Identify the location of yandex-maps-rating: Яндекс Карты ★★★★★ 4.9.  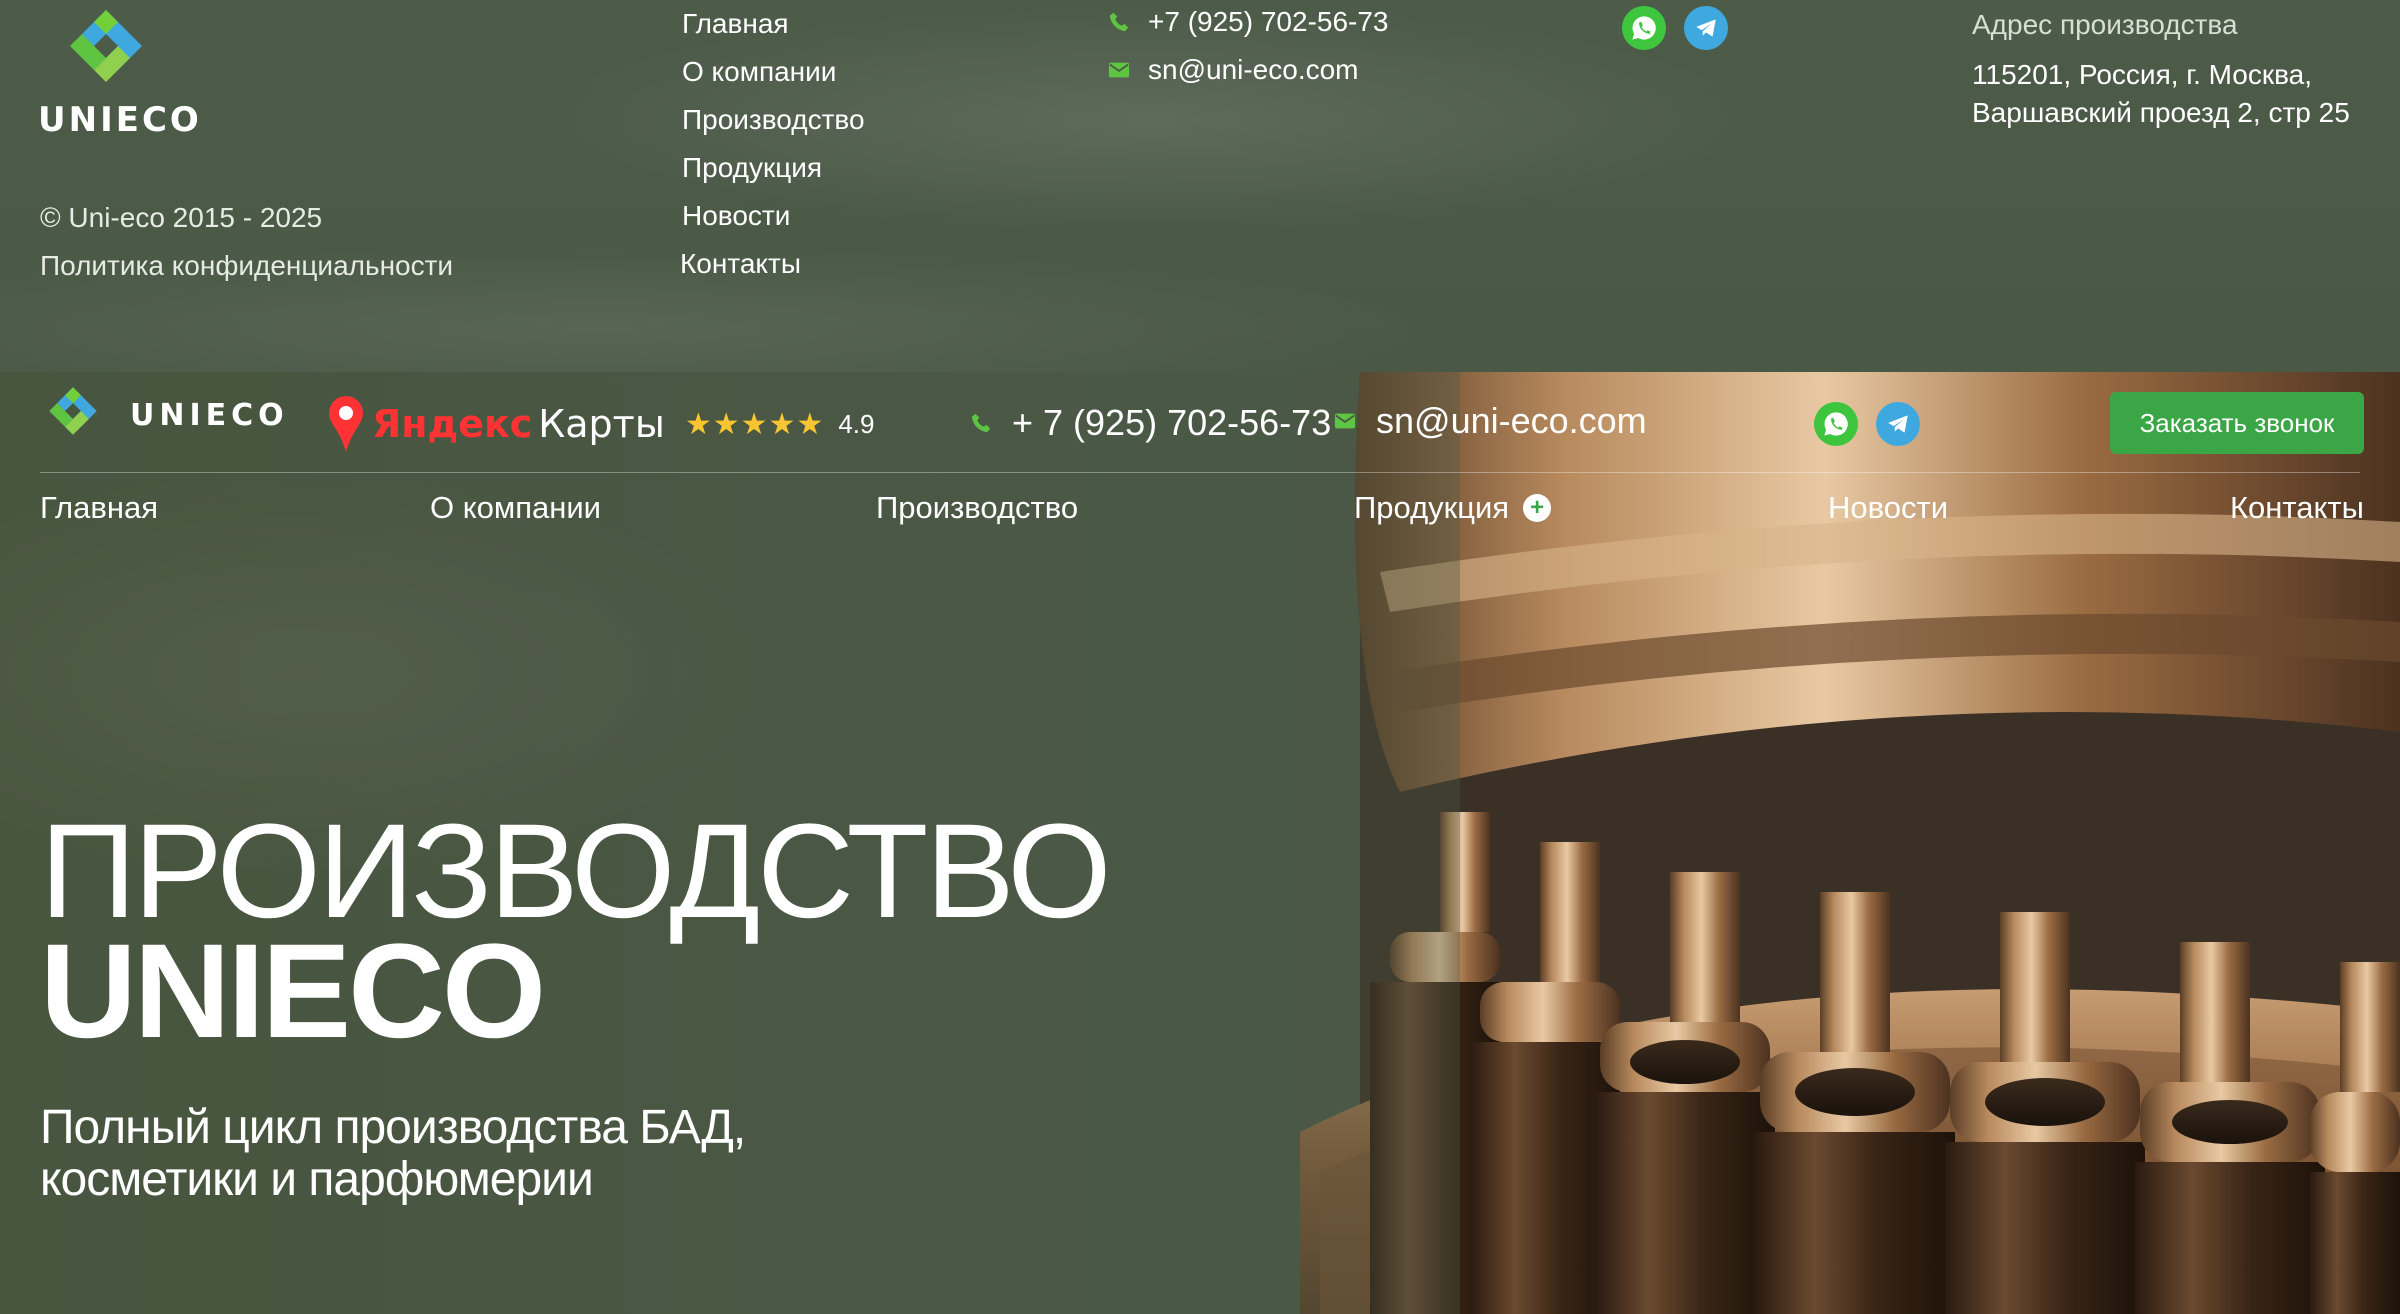
(600, 424).